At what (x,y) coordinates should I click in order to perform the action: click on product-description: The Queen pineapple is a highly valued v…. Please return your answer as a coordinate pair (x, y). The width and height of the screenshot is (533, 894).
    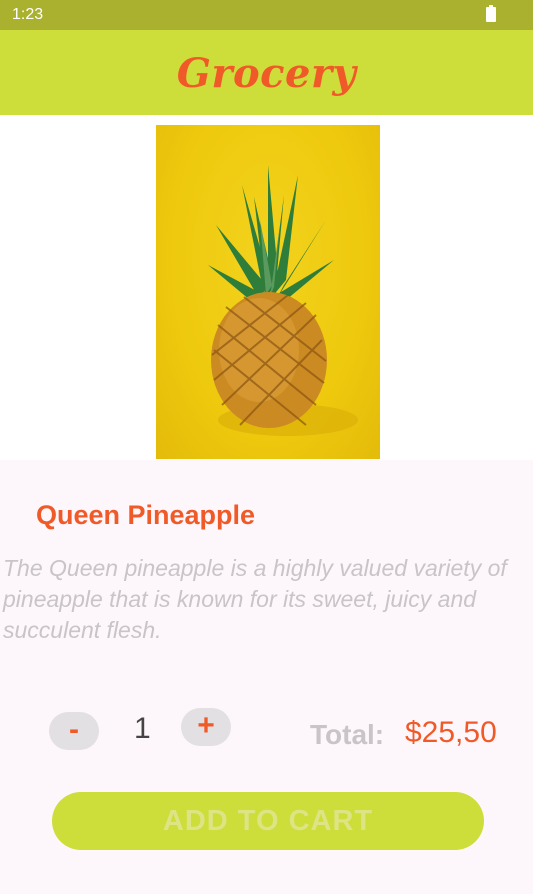
    Looking at the image, I should click on (255, 599).